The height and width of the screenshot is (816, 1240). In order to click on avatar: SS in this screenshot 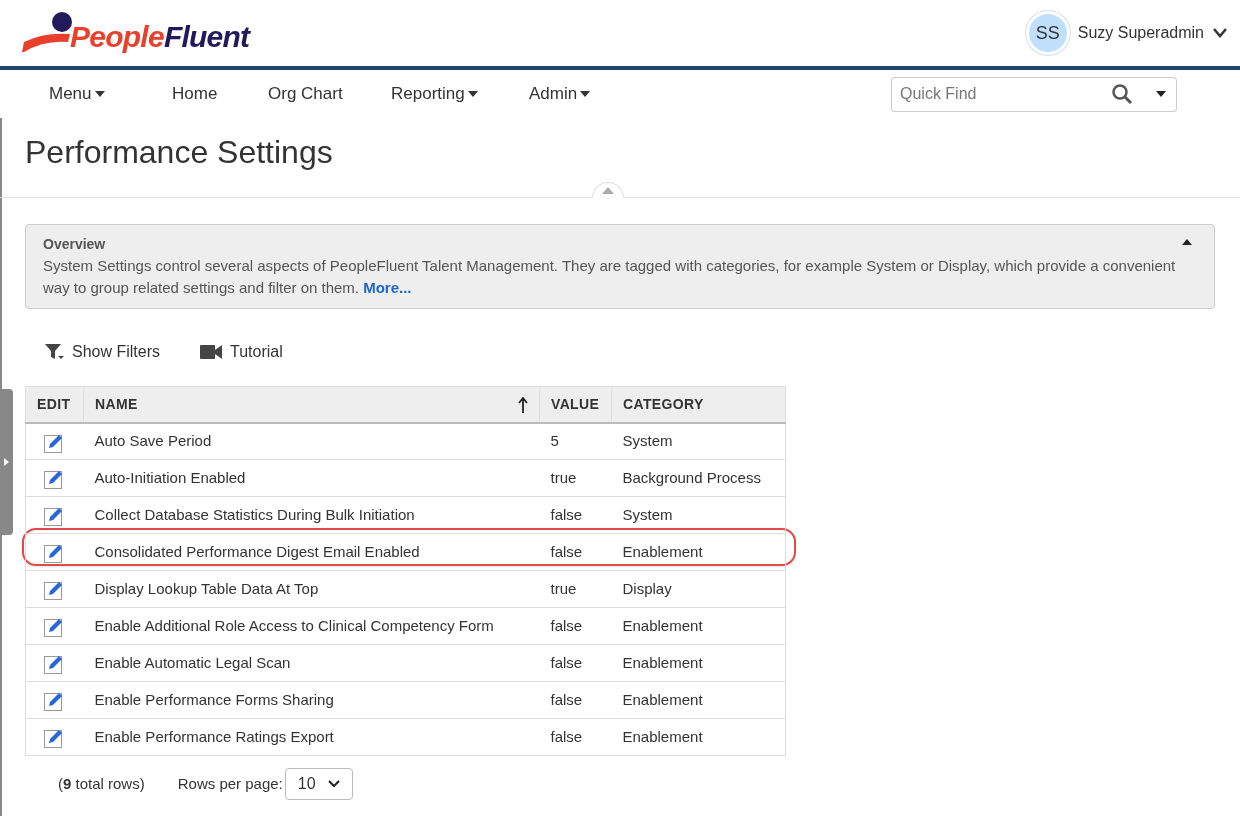, I will do `click(1047, 33)`.